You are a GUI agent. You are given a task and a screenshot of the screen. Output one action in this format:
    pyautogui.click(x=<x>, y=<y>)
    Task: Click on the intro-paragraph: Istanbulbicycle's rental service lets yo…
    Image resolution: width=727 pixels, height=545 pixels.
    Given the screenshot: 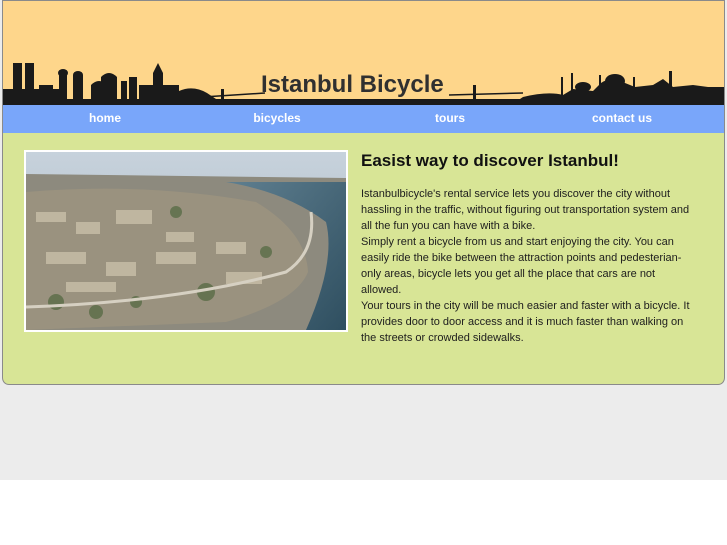 What is the action you would take?
    pyautogui.click(x=525, y=210)
    